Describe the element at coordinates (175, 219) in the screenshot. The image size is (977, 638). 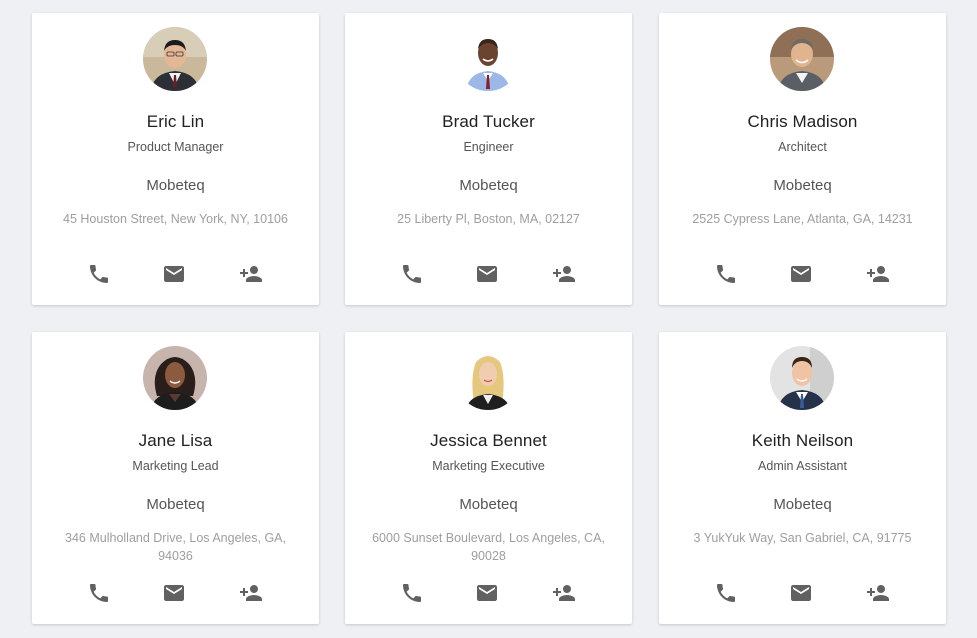
I see `contact-address: 45 Houston Street, New York, NY, 10106` at that location.